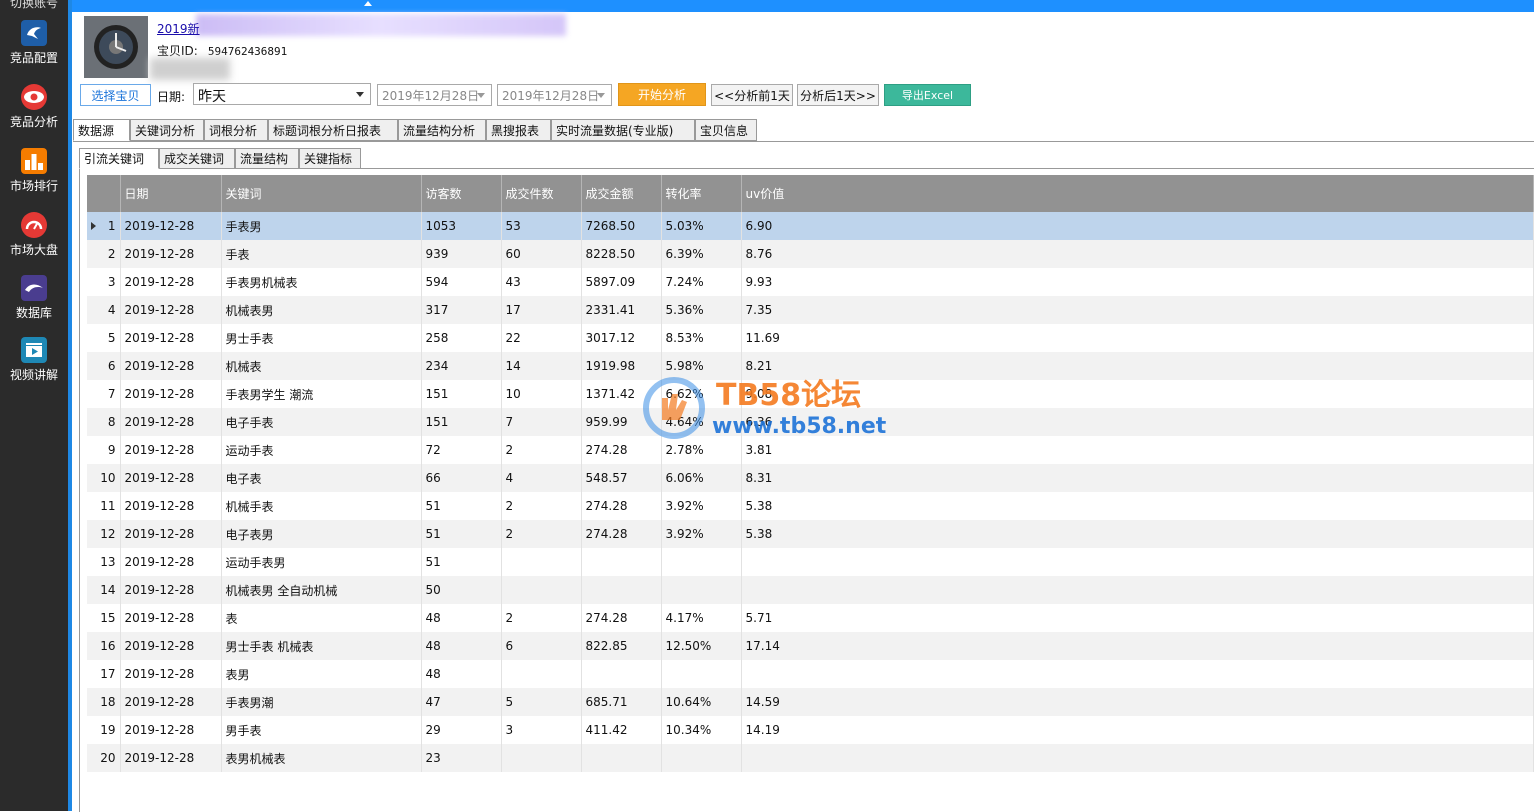 This screenshot has width=1534, height=812. I want to click on cell-visitors: 939, so click(461, 254).